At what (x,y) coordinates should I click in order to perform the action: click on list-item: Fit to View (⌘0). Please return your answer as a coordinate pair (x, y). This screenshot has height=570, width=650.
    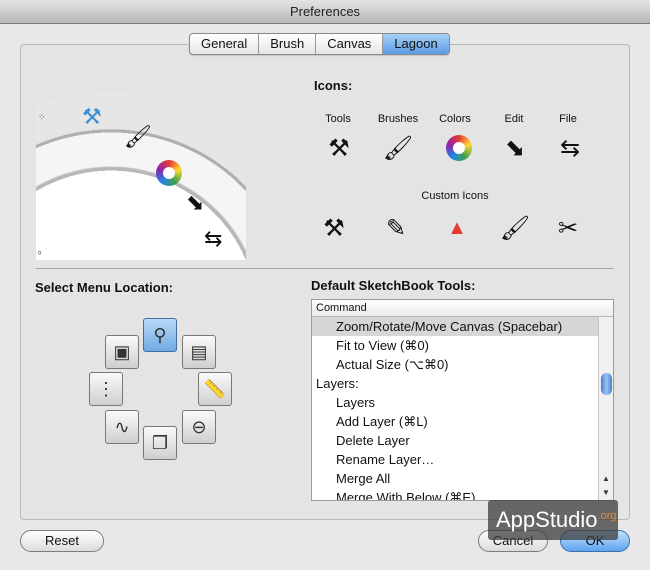
    Looking at the image, I should click on (462, 345).